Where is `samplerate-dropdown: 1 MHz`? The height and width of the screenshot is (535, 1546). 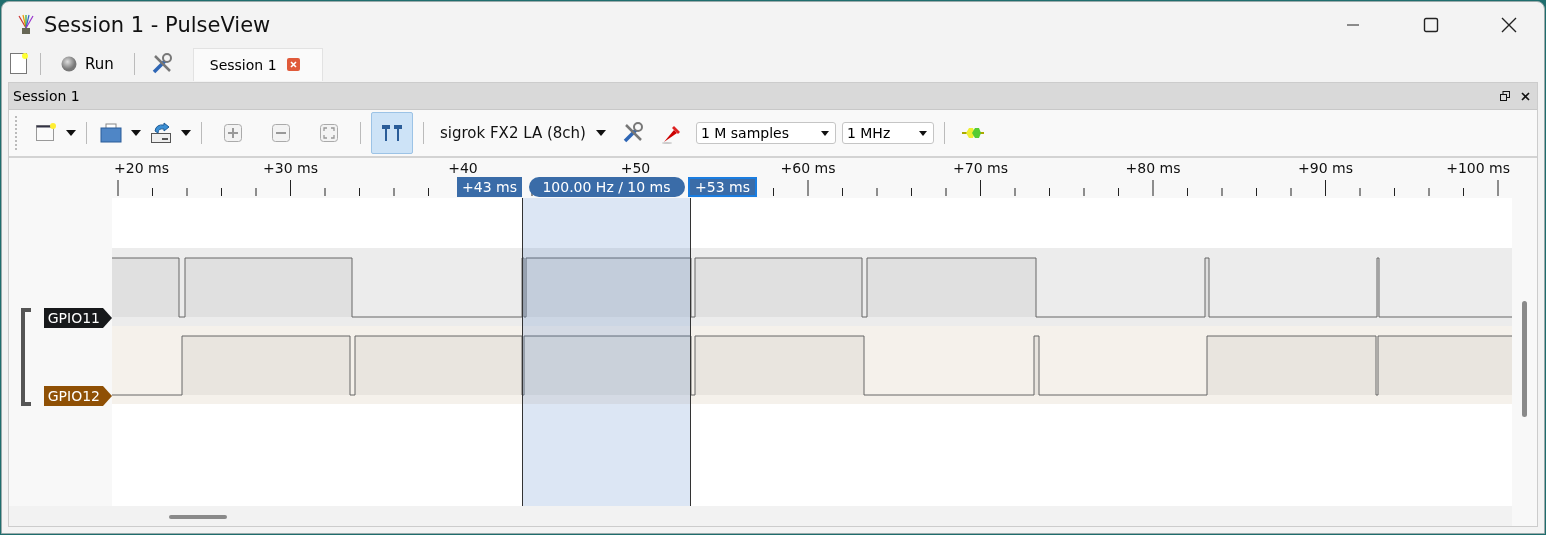 samplerate-dropdown: 1 MHz is located at coordinates (887, 133).